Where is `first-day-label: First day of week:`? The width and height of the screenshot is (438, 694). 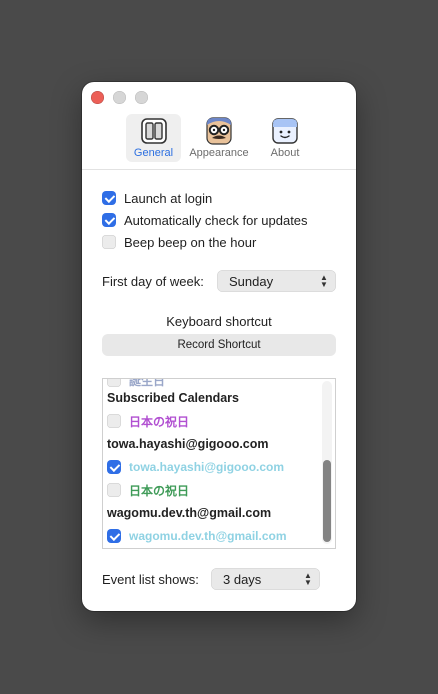
first-day-label: First day of week: is located at coordinates (153, 281).